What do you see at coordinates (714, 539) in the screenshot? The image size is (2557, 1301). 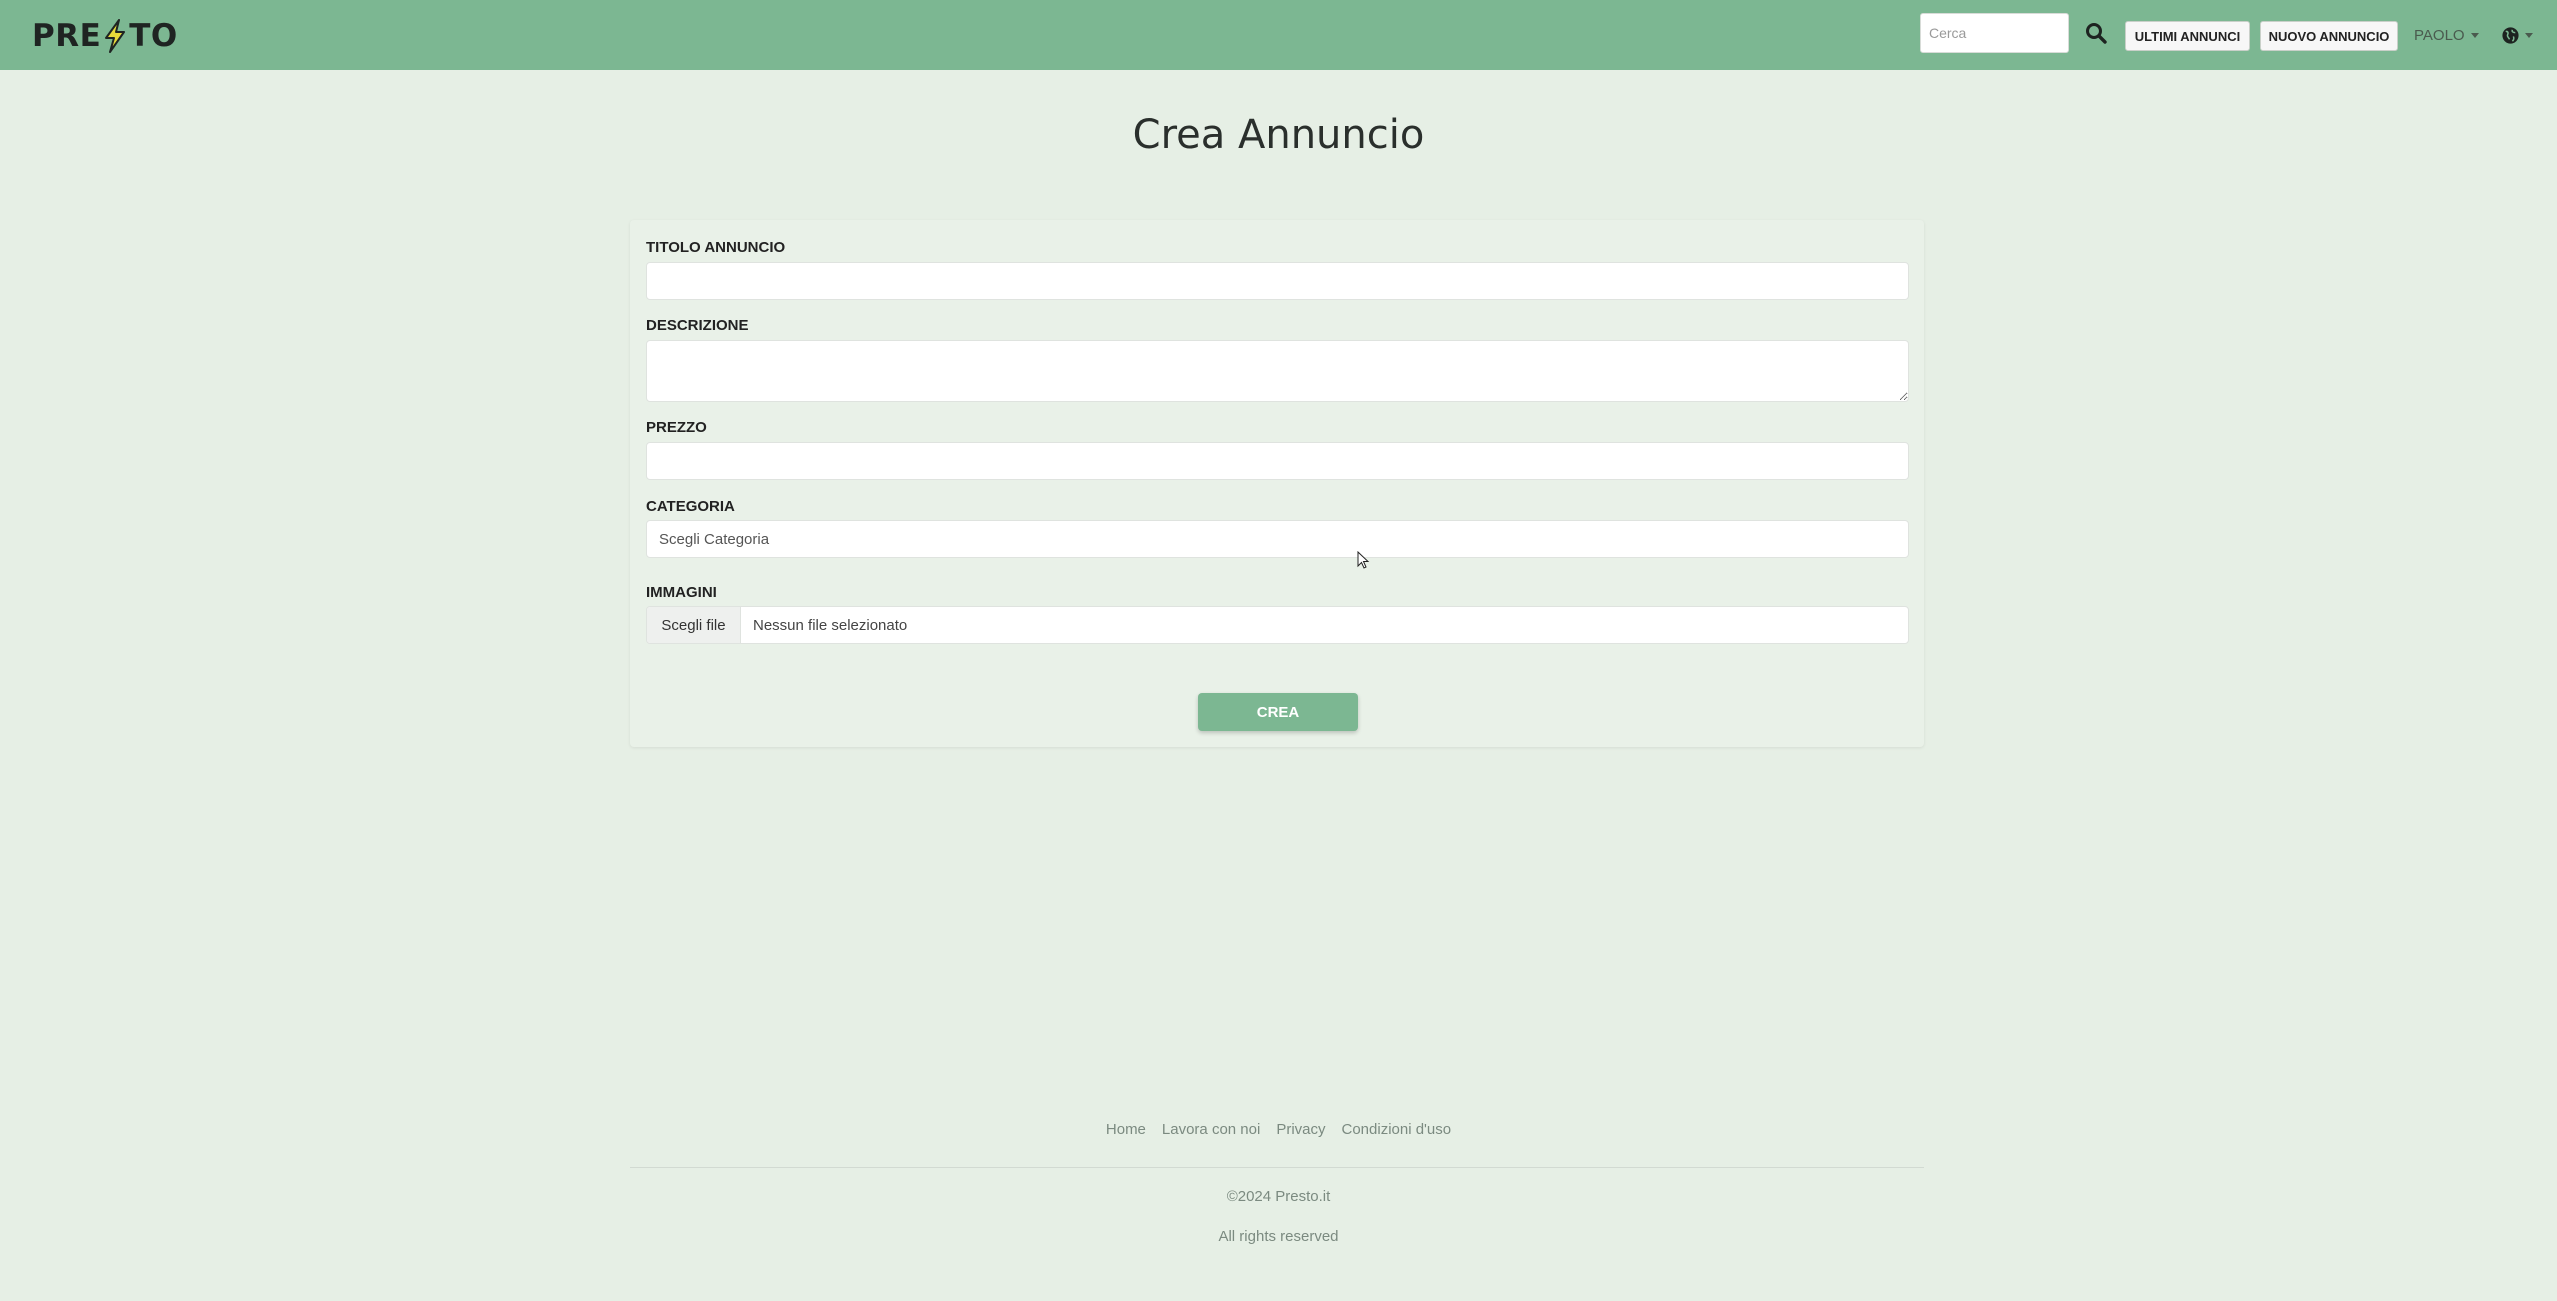 I see `category-selected-value: Scegli Categoria` at bounding box center [714, 539].